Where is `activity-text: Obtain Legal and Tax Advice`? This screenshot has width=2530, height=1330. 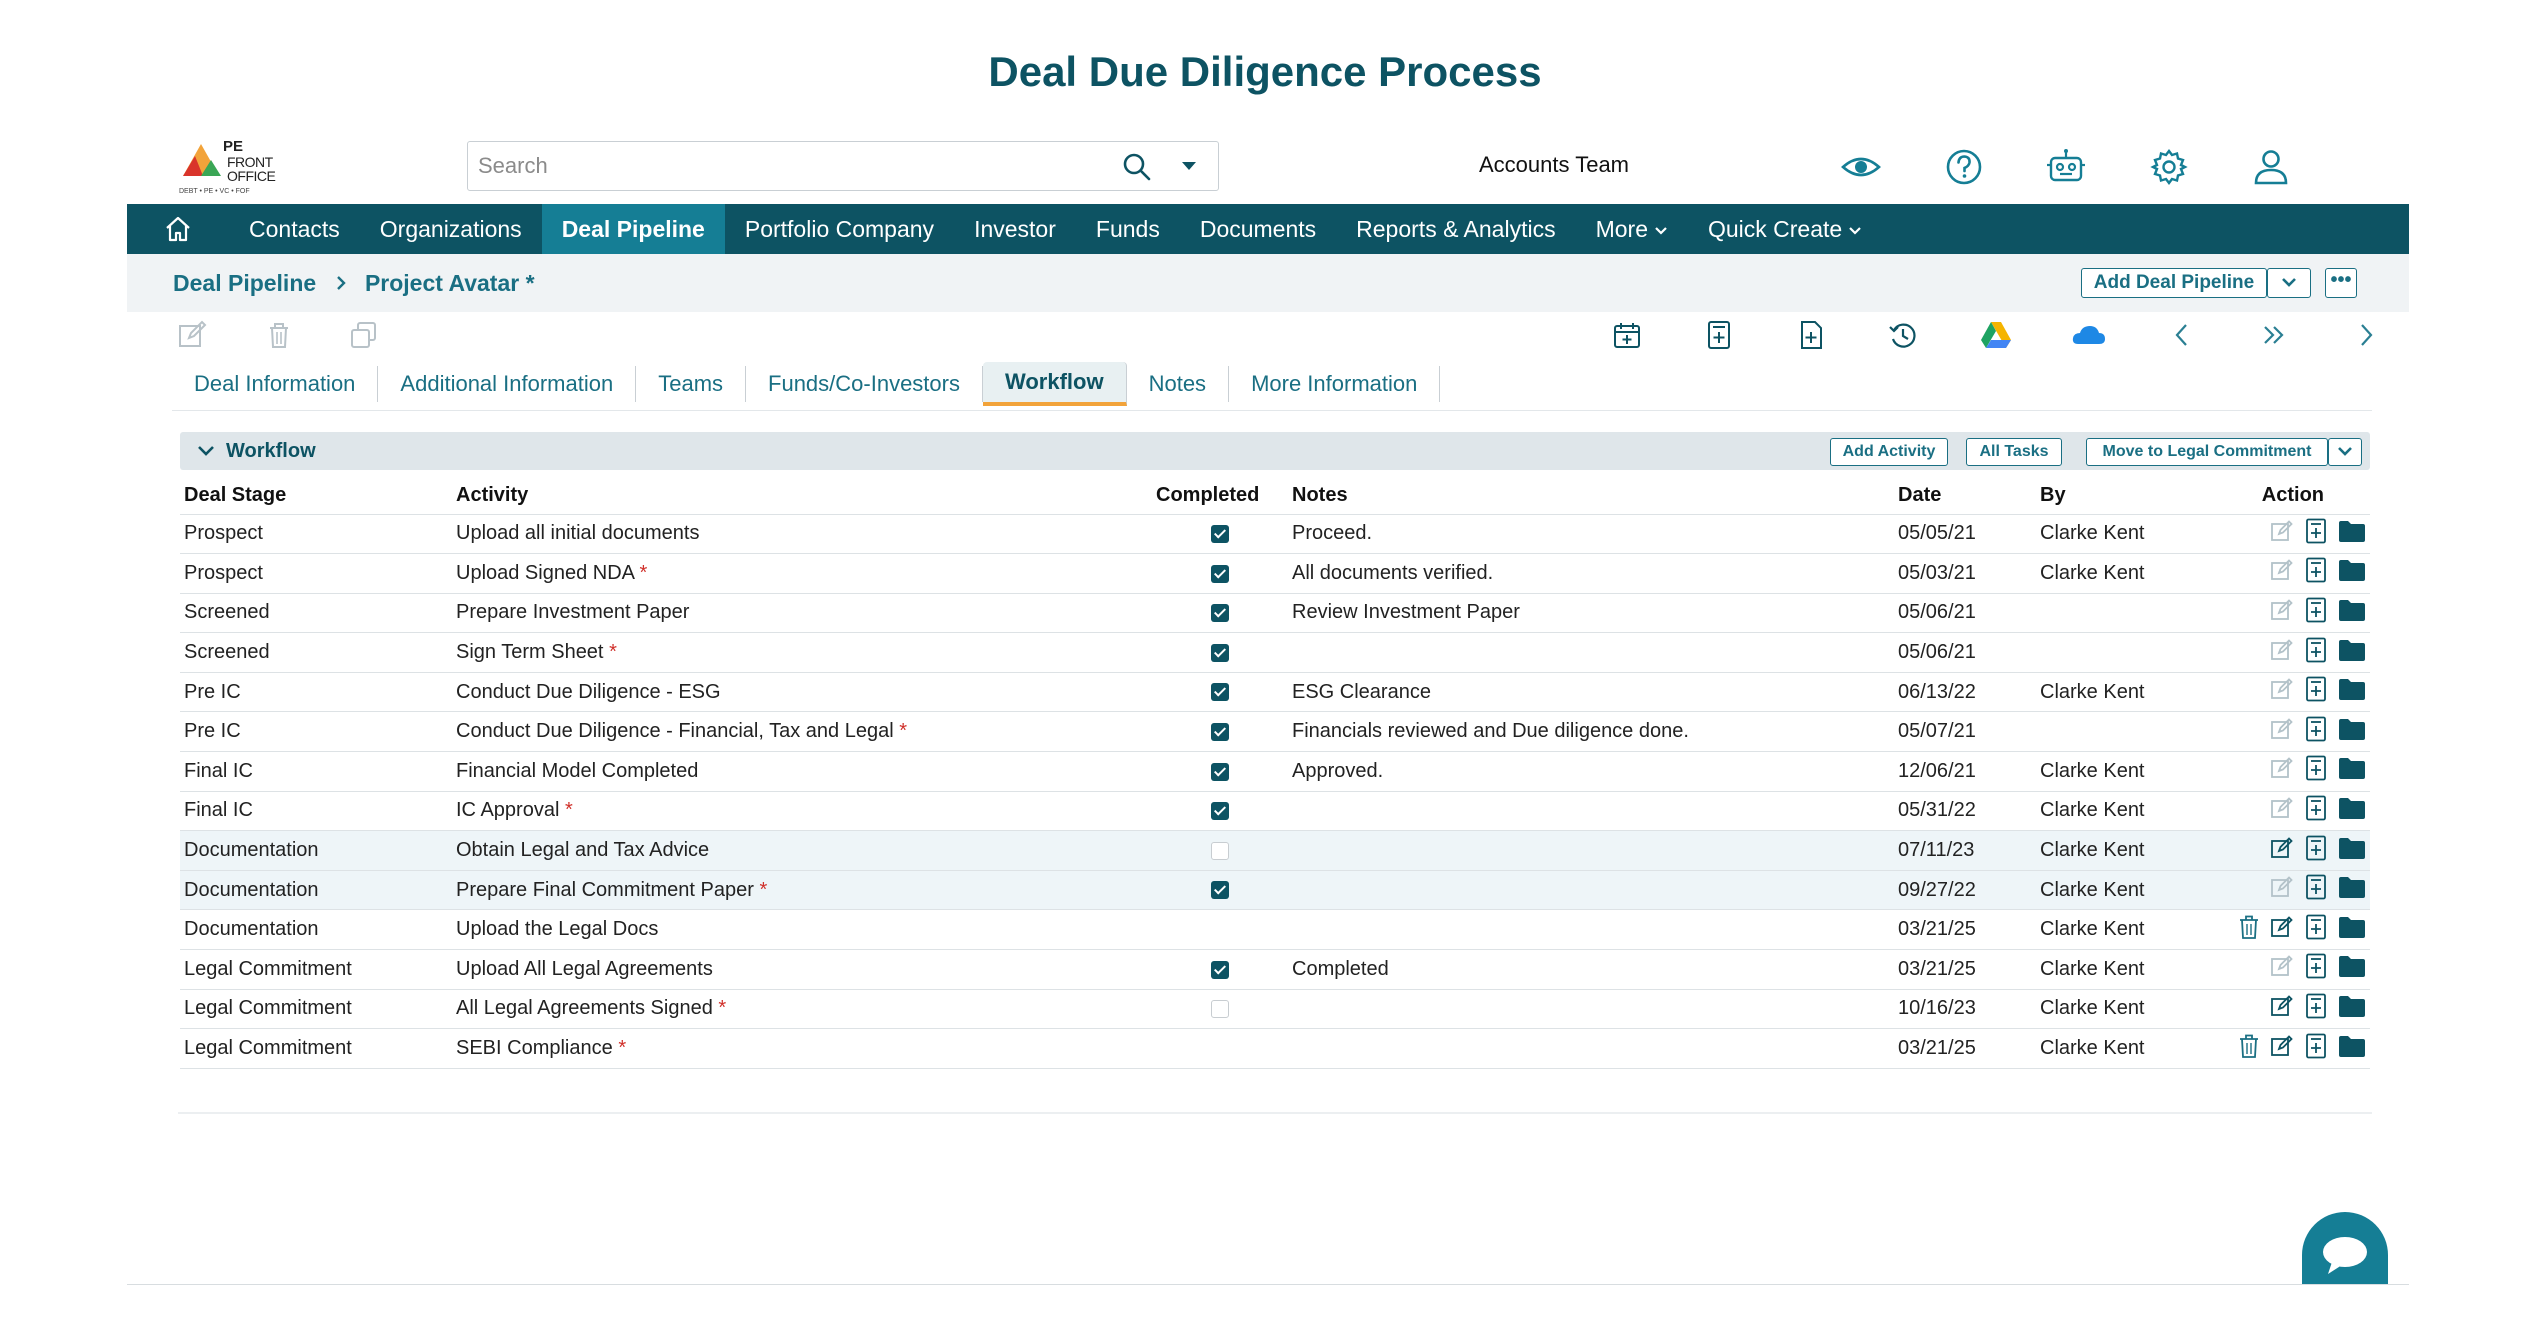
activity-text: Obtain Legal and Tax Advice is located at coordinates (582, 850).